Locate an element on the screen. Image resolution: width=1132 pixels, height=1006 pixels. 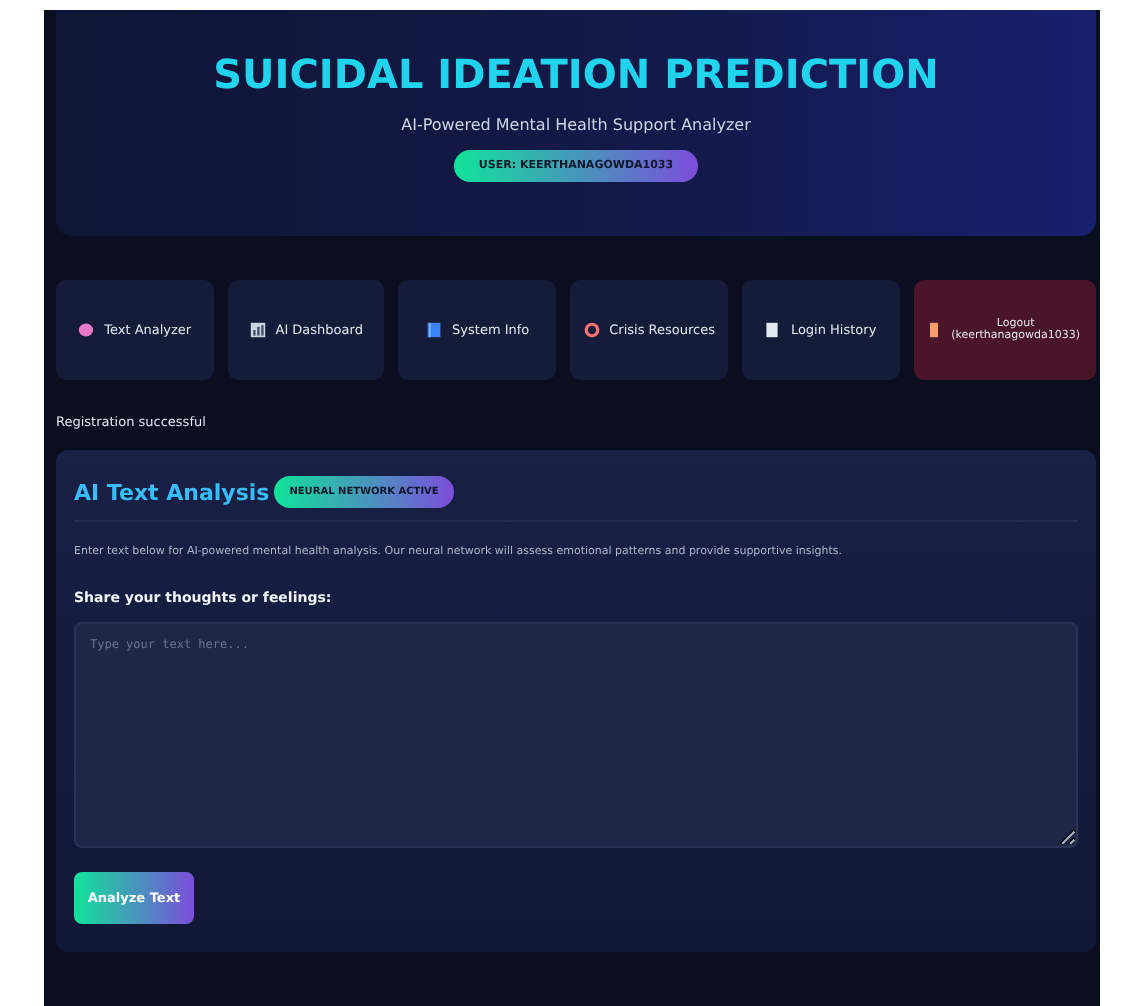
app-subtitle: AI-Powered Mental Health Support Analyzer is located at coordinates (576, 125).